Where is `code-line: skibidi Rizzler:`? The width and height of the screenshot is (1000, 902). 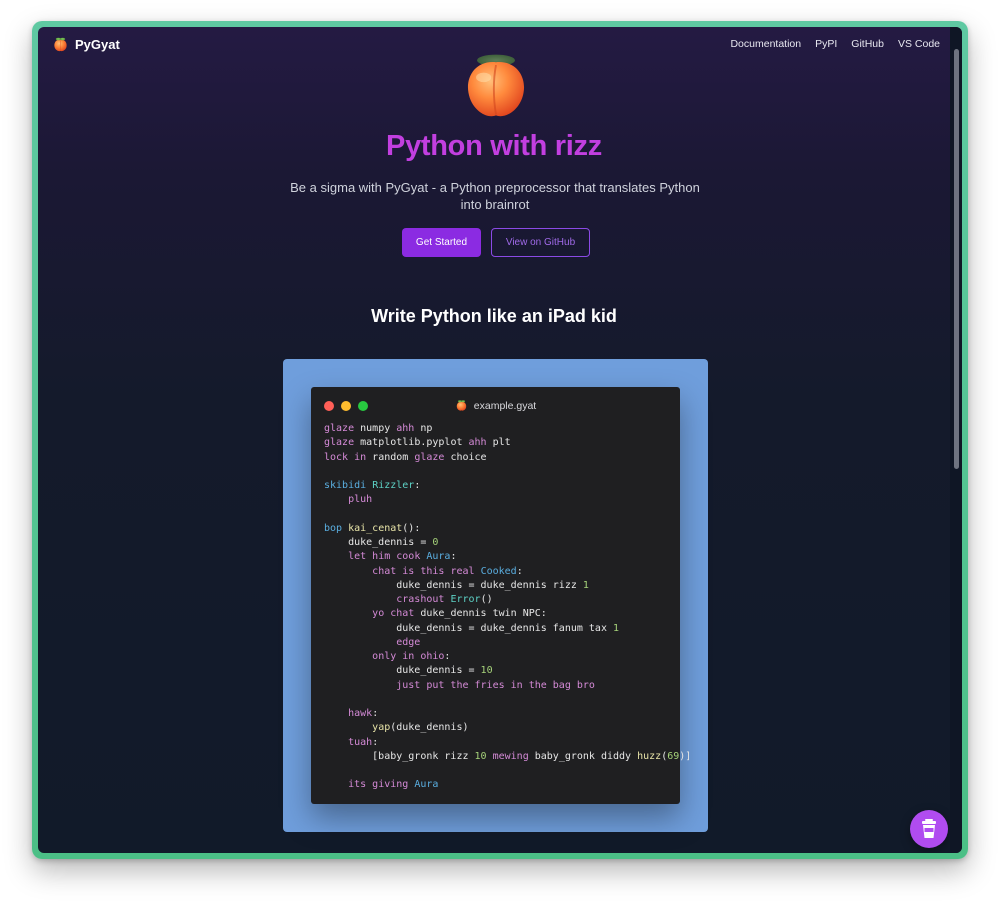 code-line: skibidi Rizzler: is located at coordinates (507, 486).